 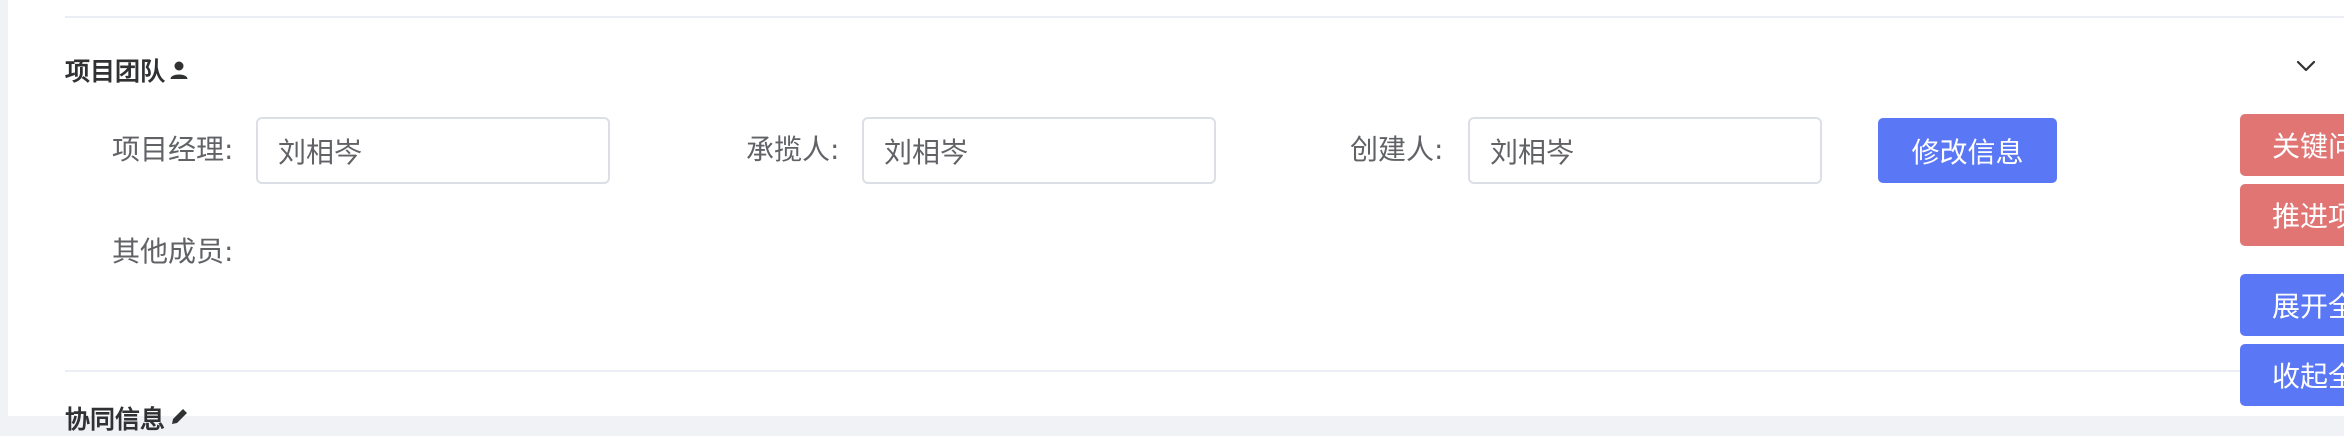 I want to click on manager-label: 项目经理:, so click(x=173, y=149).